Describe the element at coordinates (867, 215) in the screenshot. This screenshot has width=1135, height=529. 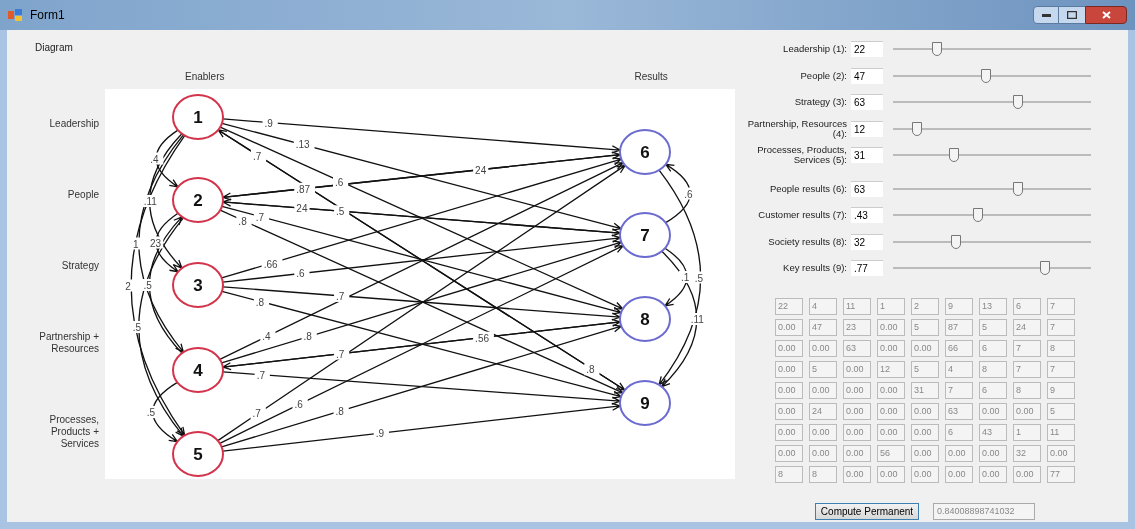
I see `value-field: .43` at that location.